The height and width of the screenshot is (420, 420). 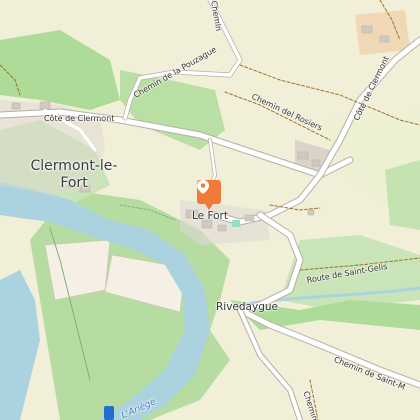 What do you see at coordinates (236, 223) in the screenshot?
I see `pool` at bounding box center [236, 223].